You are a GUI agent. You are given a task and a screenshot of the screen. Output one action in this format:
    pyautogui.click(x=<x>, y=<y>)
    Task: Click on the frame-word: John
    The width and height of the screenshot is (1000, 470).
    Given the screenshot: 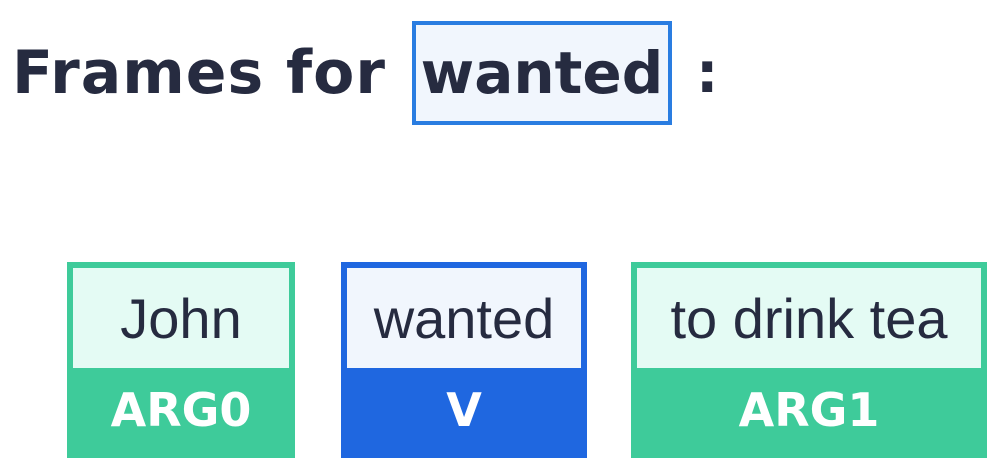 What is the action you would take?
    pyautogui.click(x=181, y=318)
    